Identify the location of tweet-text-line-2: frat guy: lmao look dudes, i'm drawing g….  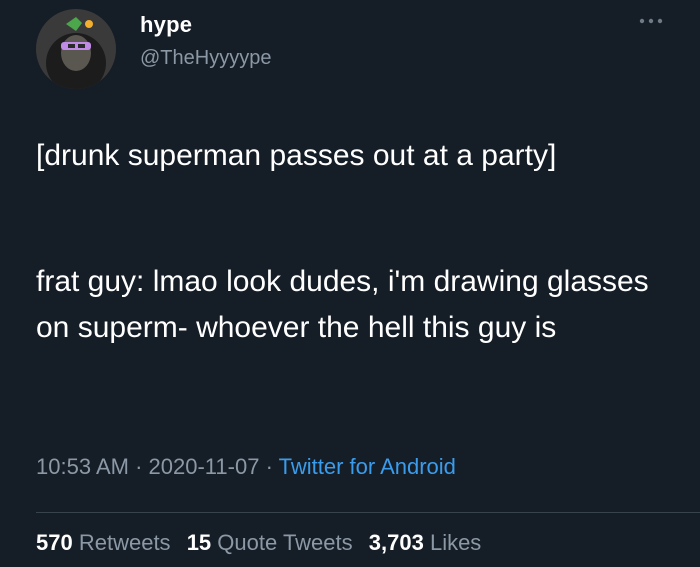
(347, 304).